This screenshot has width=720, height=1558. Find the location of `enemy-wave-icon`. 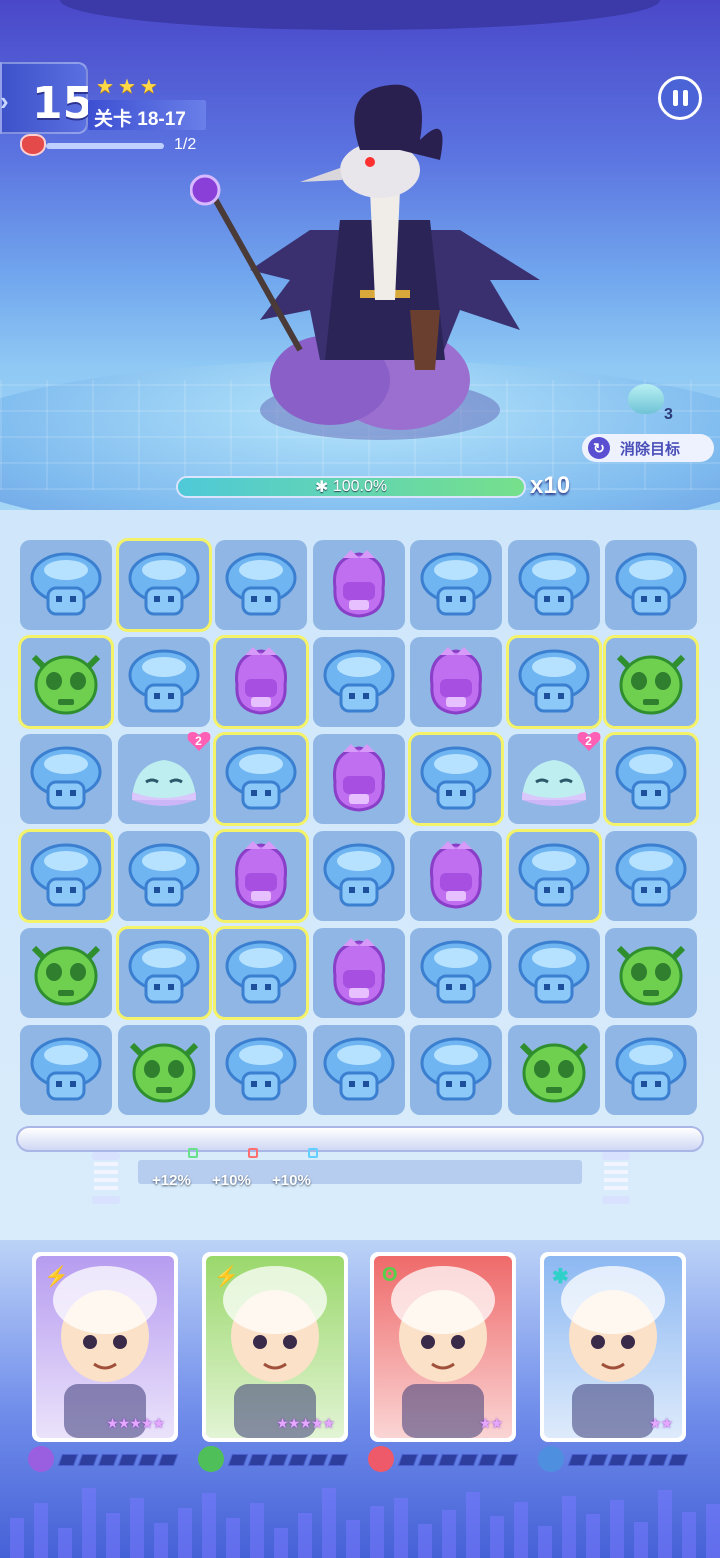

enemy-wave-icon is located at coordinates (33, 145).